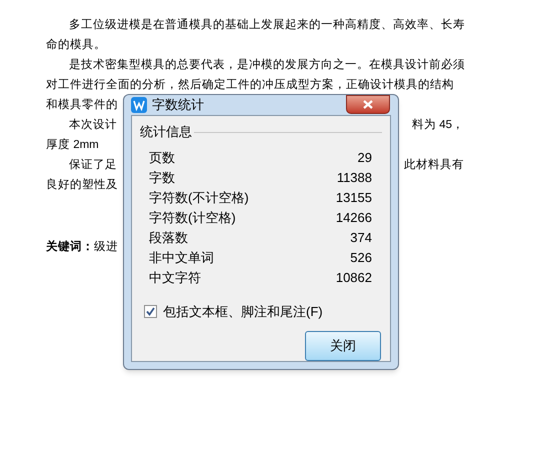 The height and width of the screenshot is (468, 533). Describe the element at coordinates (243, 311) in the screenshot. I see `checkbox-label: 包括文本框、脚注和尾注(F)` at that location.